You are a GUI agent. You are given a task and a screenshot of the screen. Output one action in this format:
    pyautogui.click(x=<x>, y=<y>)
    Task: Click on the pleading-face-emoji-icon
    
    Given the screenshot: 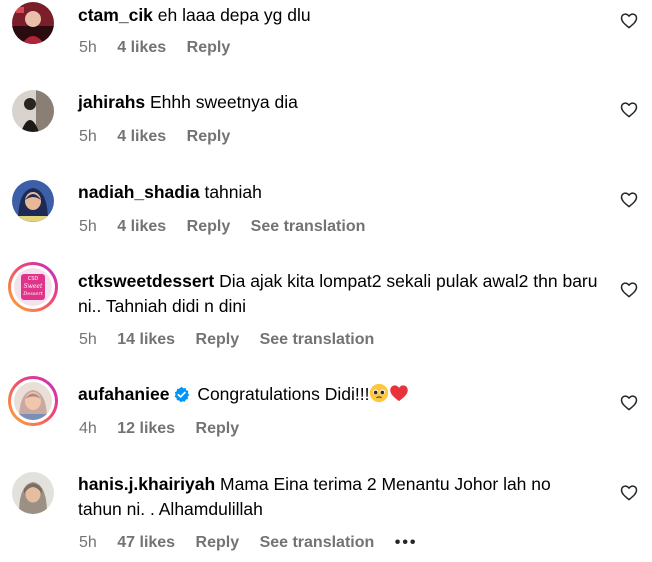 What is the action you would take?
    pyautogui.click(x=379, y=393)
    